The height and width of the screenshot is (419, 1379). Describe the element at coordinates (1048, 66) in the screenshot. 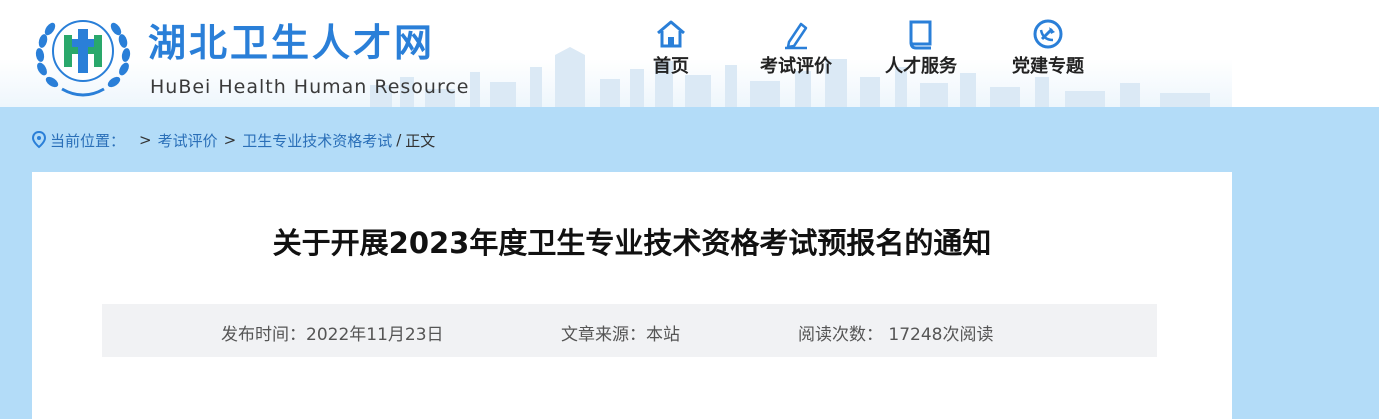

I see `nav-label: 党建专题` at that location.